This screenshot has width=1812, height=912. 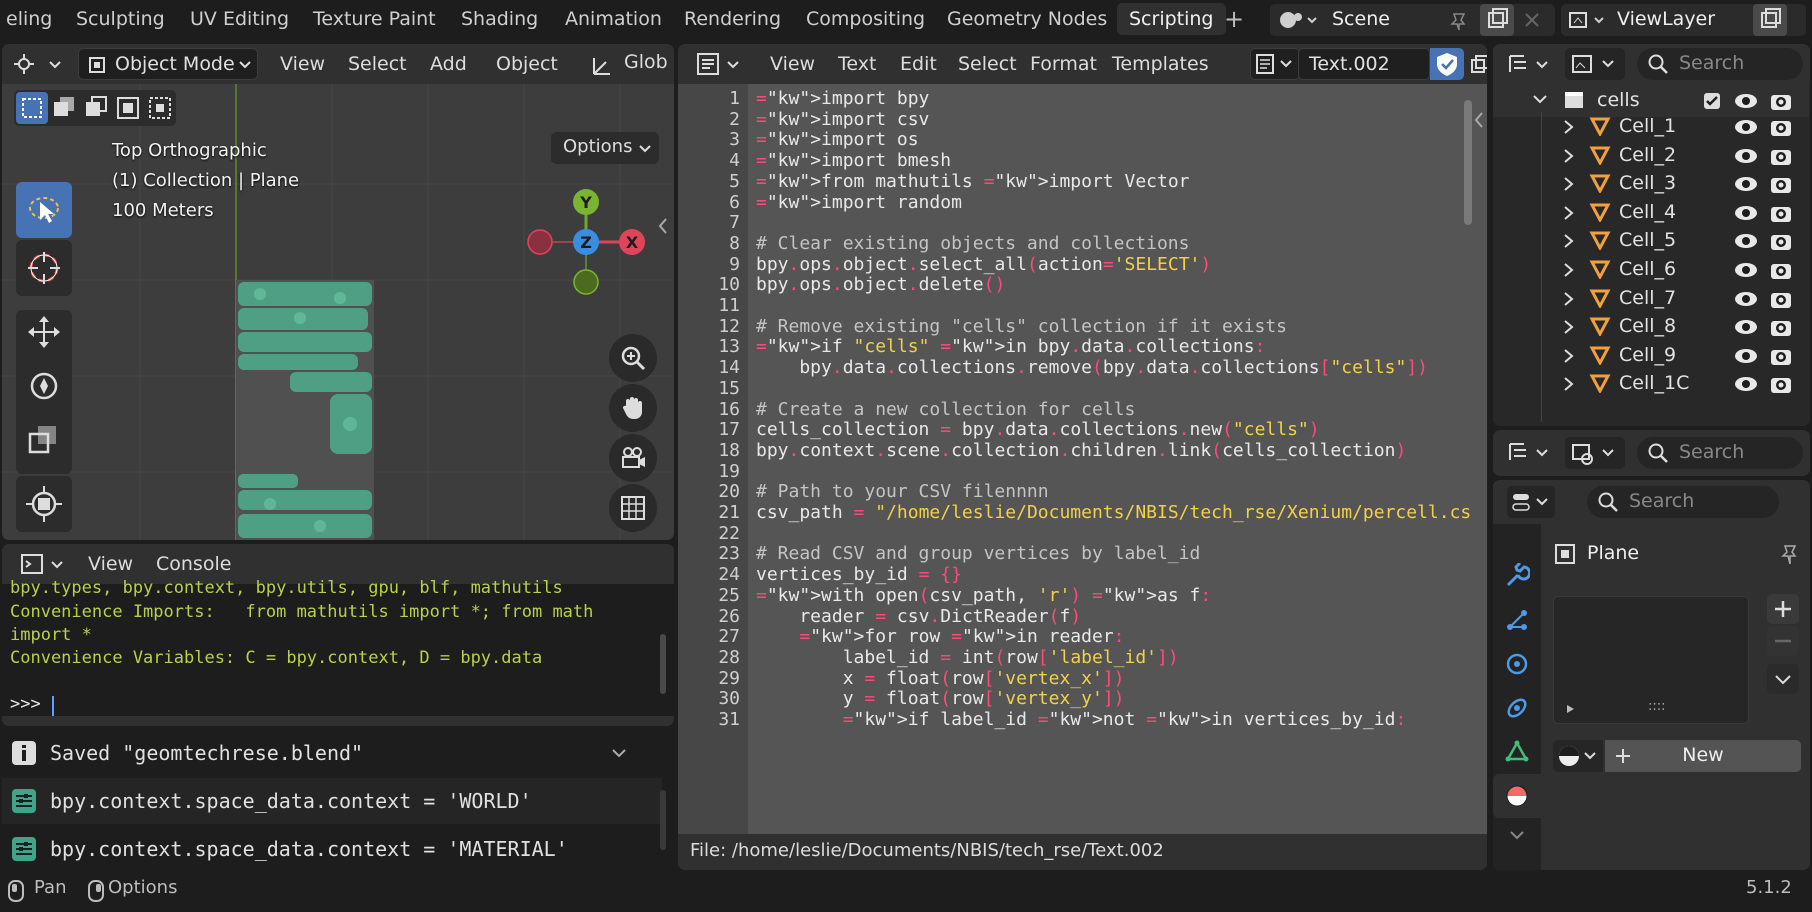 I want to click on cells-object, so click(x=305, y=407).